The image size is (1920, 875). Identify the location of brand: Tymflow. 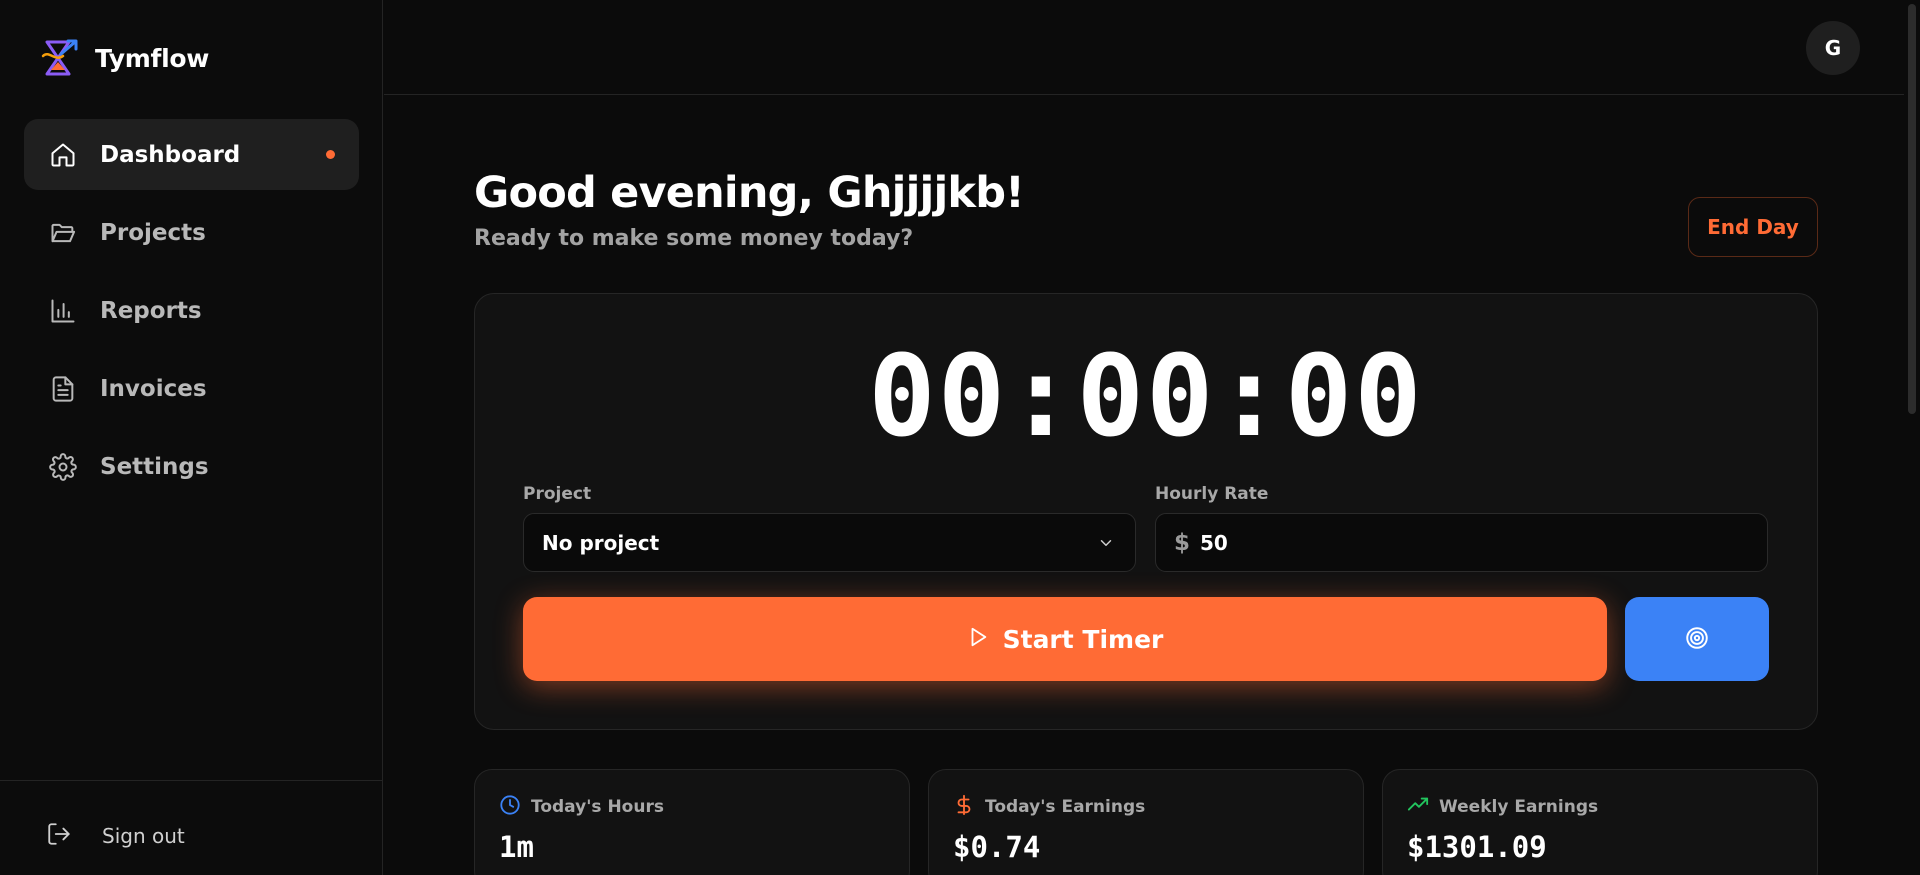
(123, 58).